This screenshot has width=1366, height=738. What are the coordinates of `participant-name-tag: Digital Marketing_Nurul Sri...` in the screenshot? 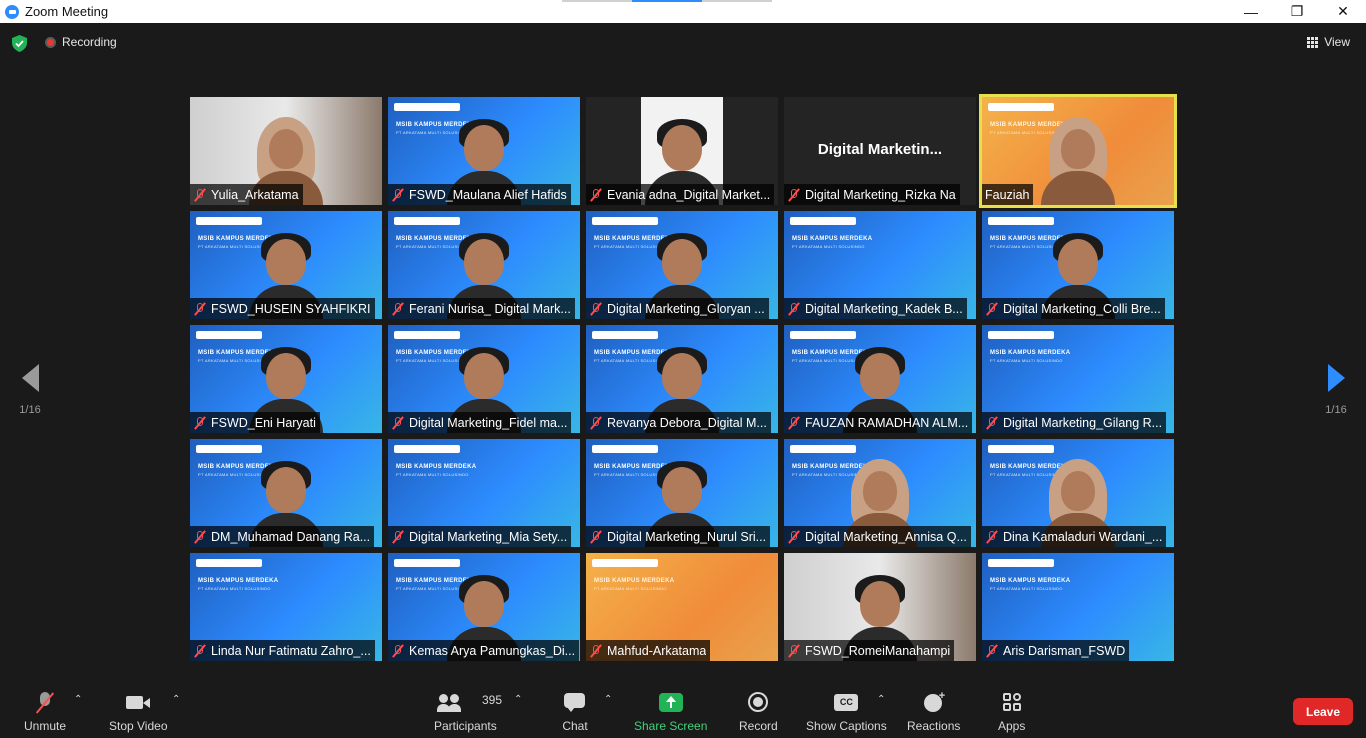 It's located at (678, 536).